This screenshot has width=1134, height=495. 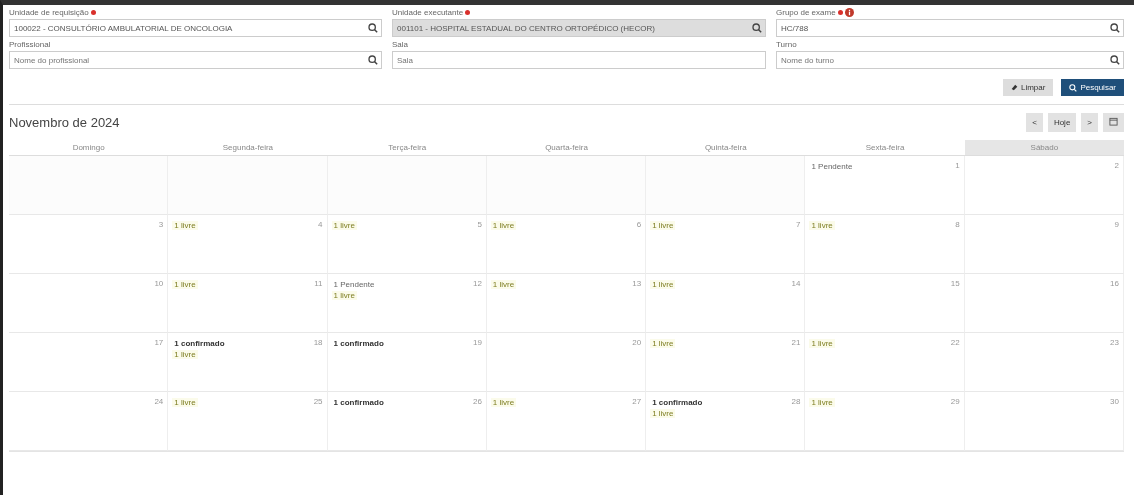 I want to click on day-number: 4, so click(x=320, y=224).